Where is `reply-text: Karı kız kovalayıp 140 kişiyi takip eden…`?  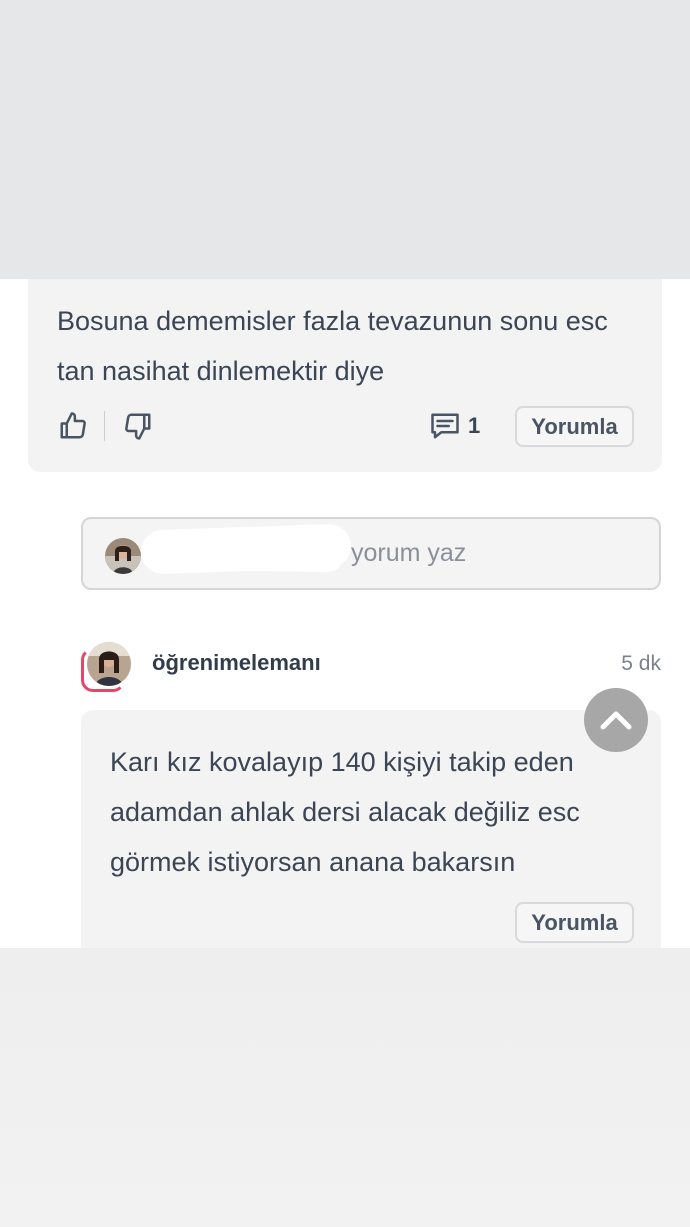
reply-text: Karı kız kovalayıp 140 kişiyi takip eden… is located at coordinates (345, 812).